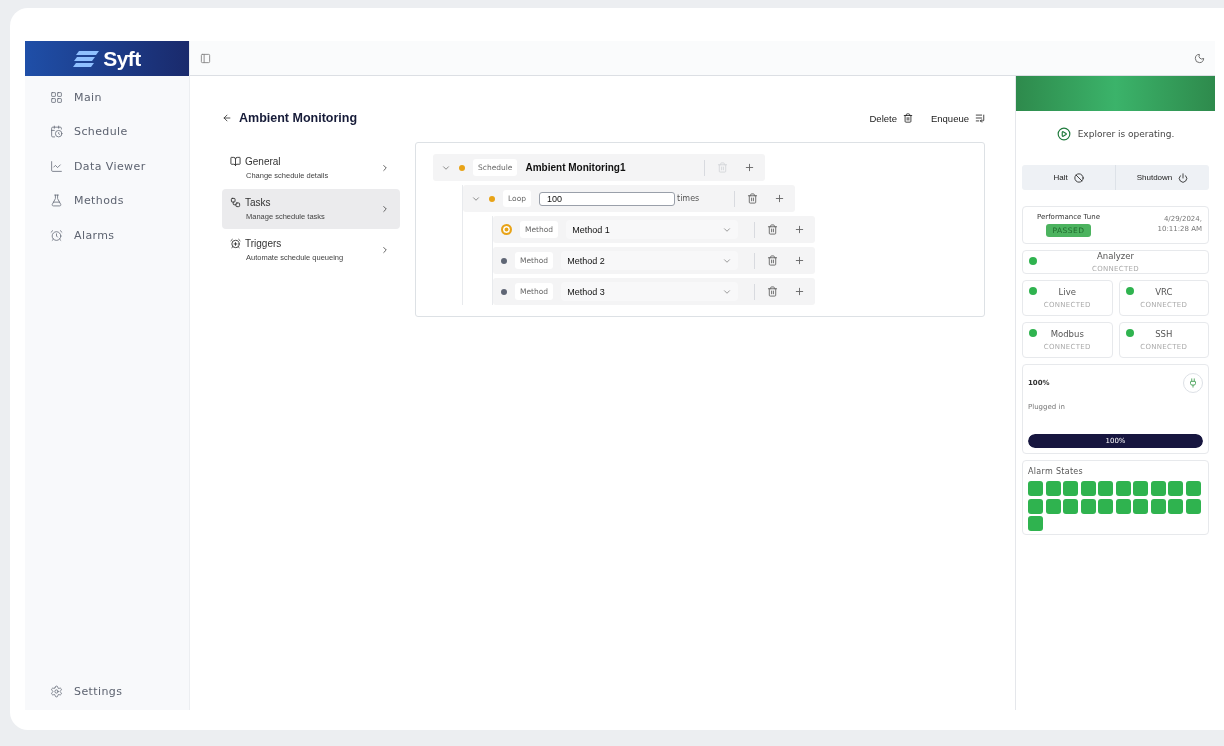 Image resolution: width=1224 pixels, height=746 pixels. Describe the element at coordinates (56, 201) in the screenshot. I see `flask-icon` at that location.